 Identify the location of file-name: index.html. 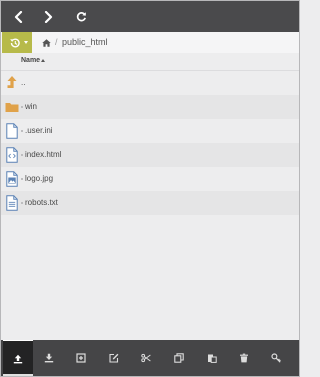
(43, 154).